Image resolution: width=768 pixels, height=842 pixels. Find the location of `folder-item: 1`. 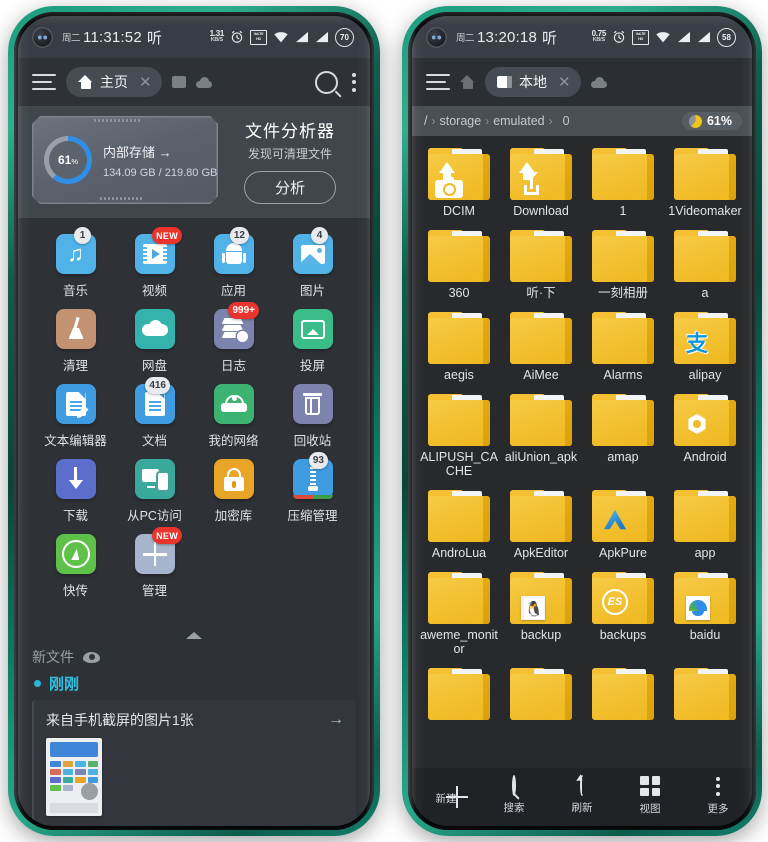

folder-item: 1 is located at coordinates (623, 185).